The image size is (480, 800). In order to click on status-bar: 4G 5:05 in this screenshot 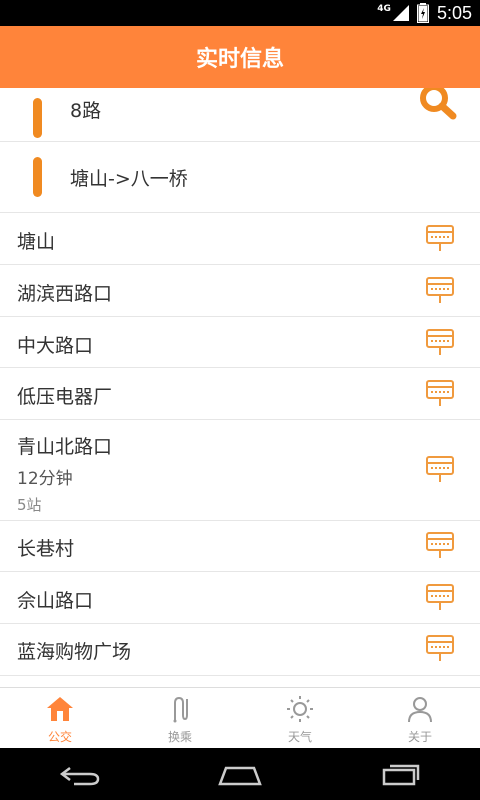, I will do `click(240, 13)`.